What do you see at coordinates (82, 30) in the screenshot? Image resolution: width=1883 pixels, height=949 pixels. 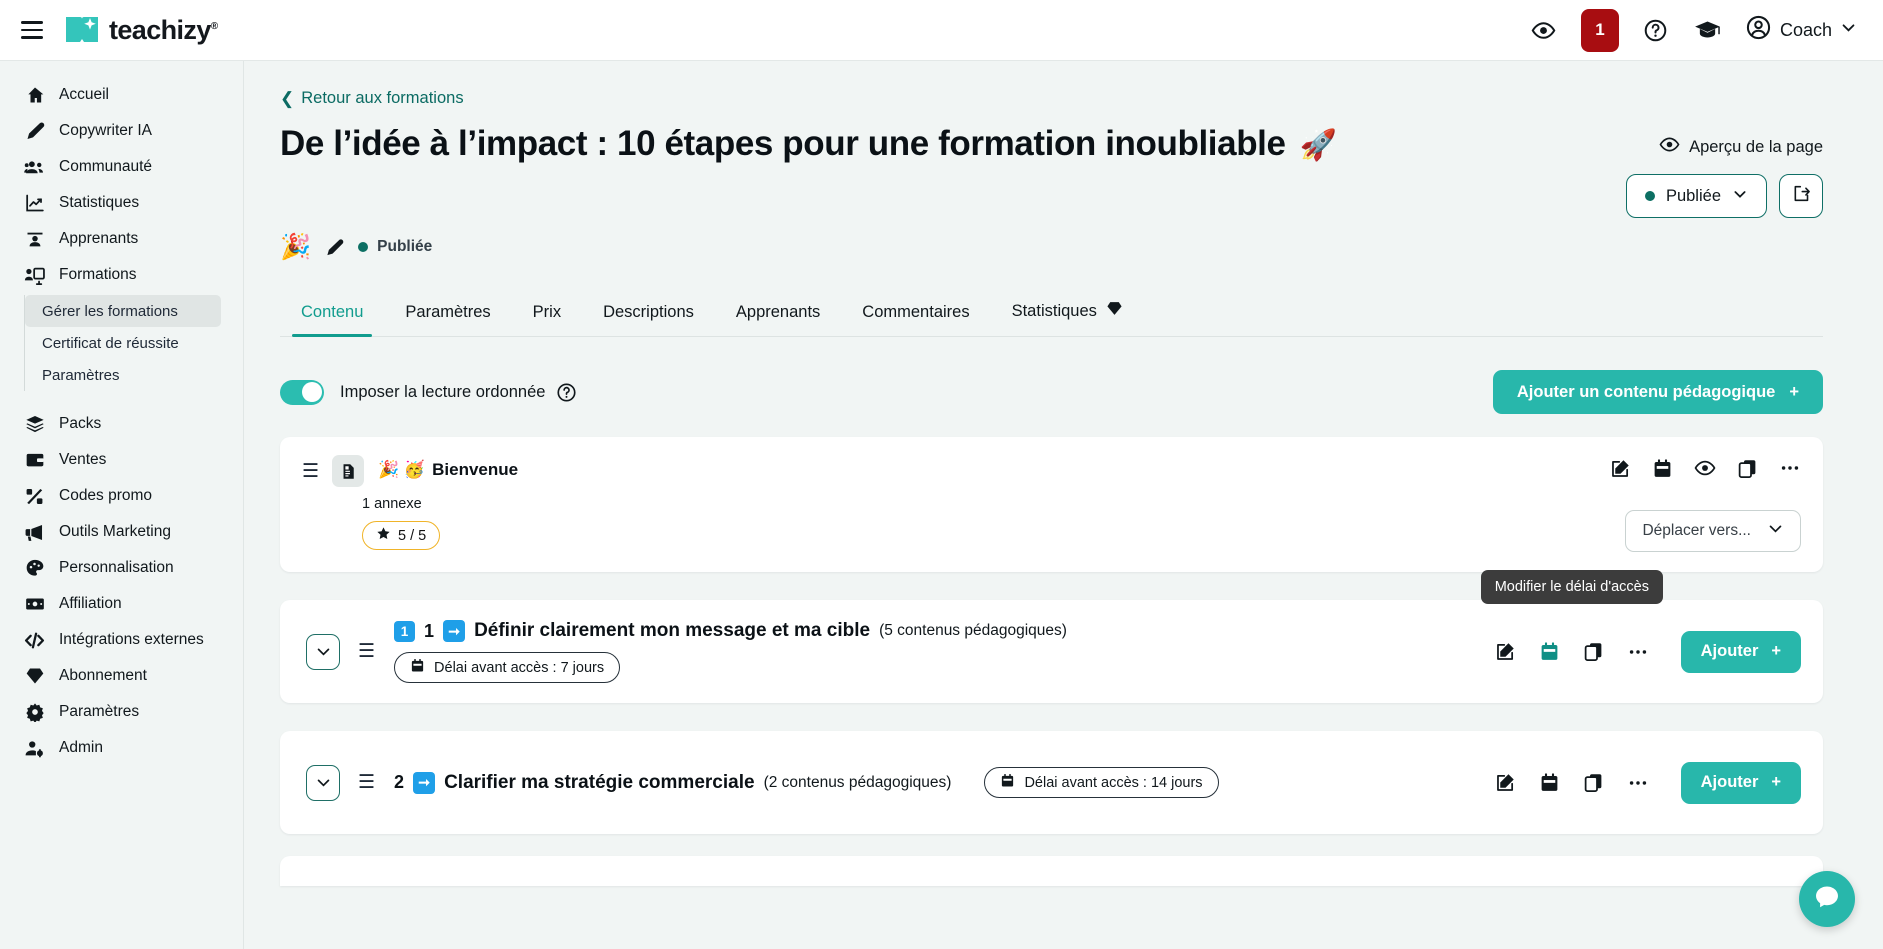 I see `teachizy-book-icon` at bounding box center [82, 30].